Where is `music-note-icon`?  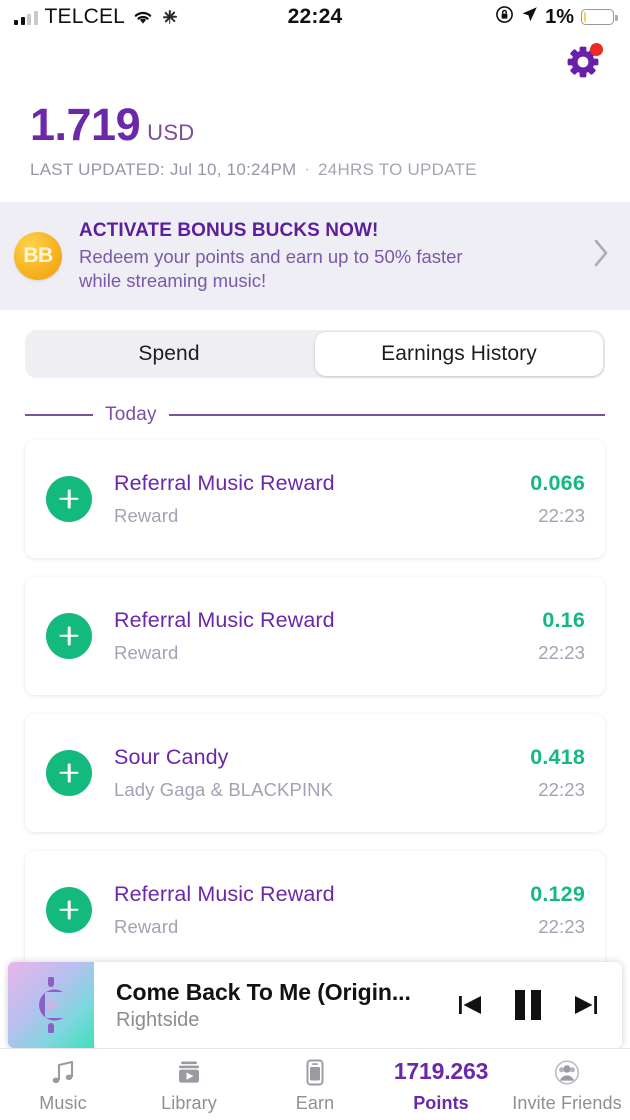
music-note-icon is located at coordinates (63, 1072).